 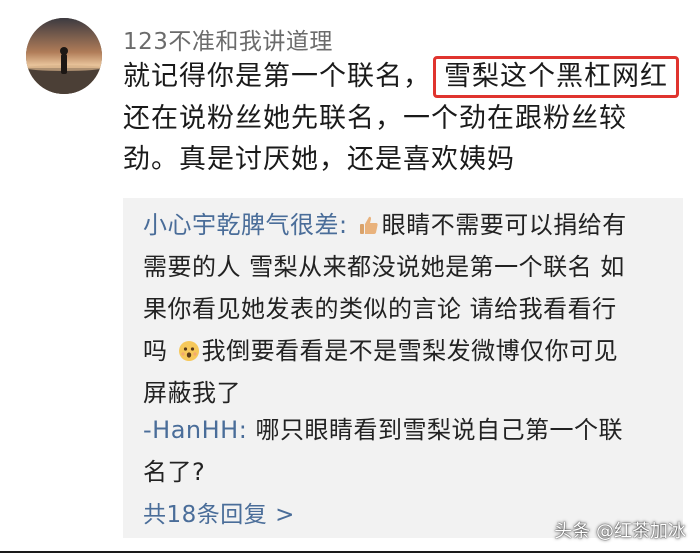 I want to click on surprised-face-icon, so click(x=188, y=351).